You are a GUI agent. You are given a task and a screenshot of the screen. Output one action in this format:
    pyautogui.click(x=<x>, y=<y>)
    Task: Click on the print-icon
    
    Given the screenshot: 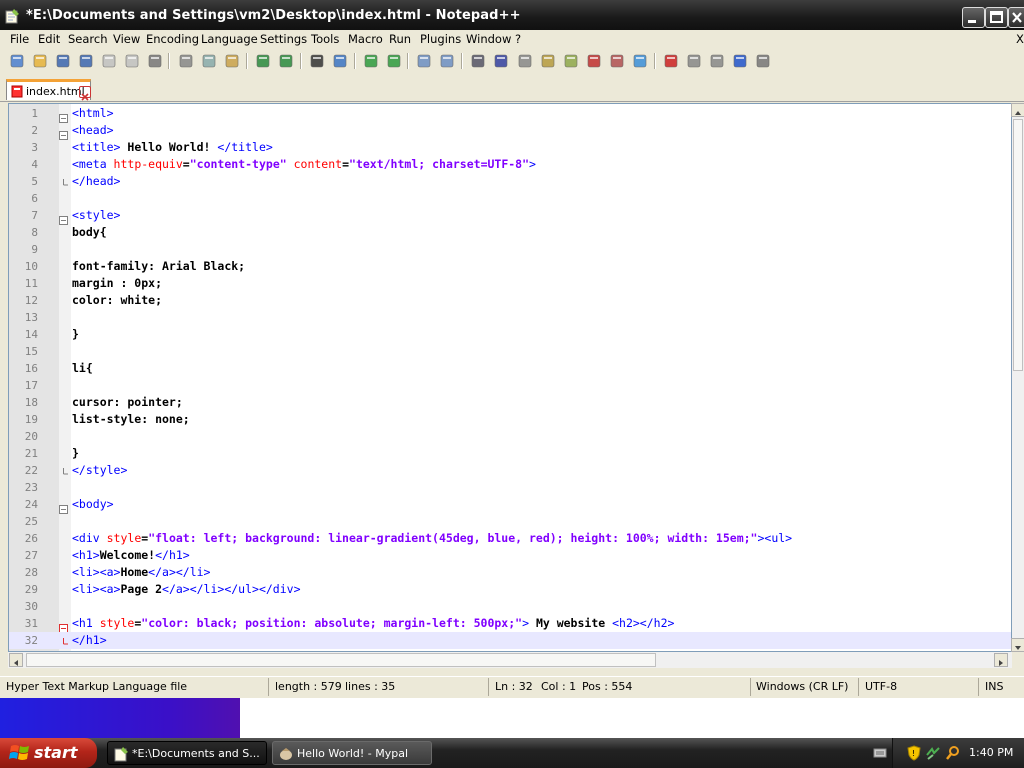 What is the action you would take?
    pyautogui.click(x=155, y=61)
    